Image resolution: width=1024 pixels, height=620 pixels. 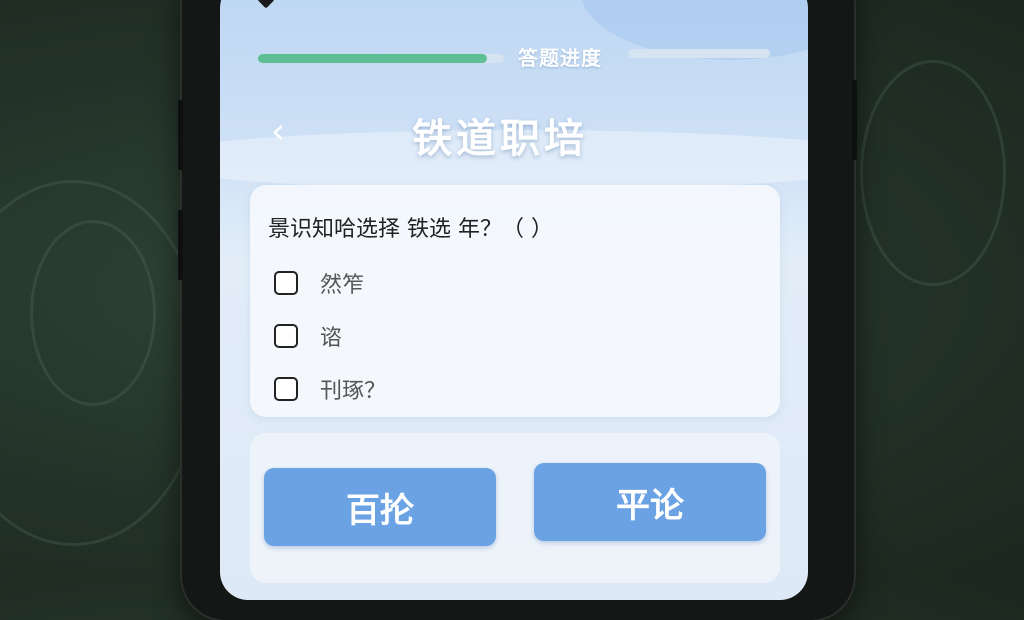 What do you see at coordinates (560, 58) in the screenshot?
I see `progress-label: 答题进度` at bounding box center [560, 58].